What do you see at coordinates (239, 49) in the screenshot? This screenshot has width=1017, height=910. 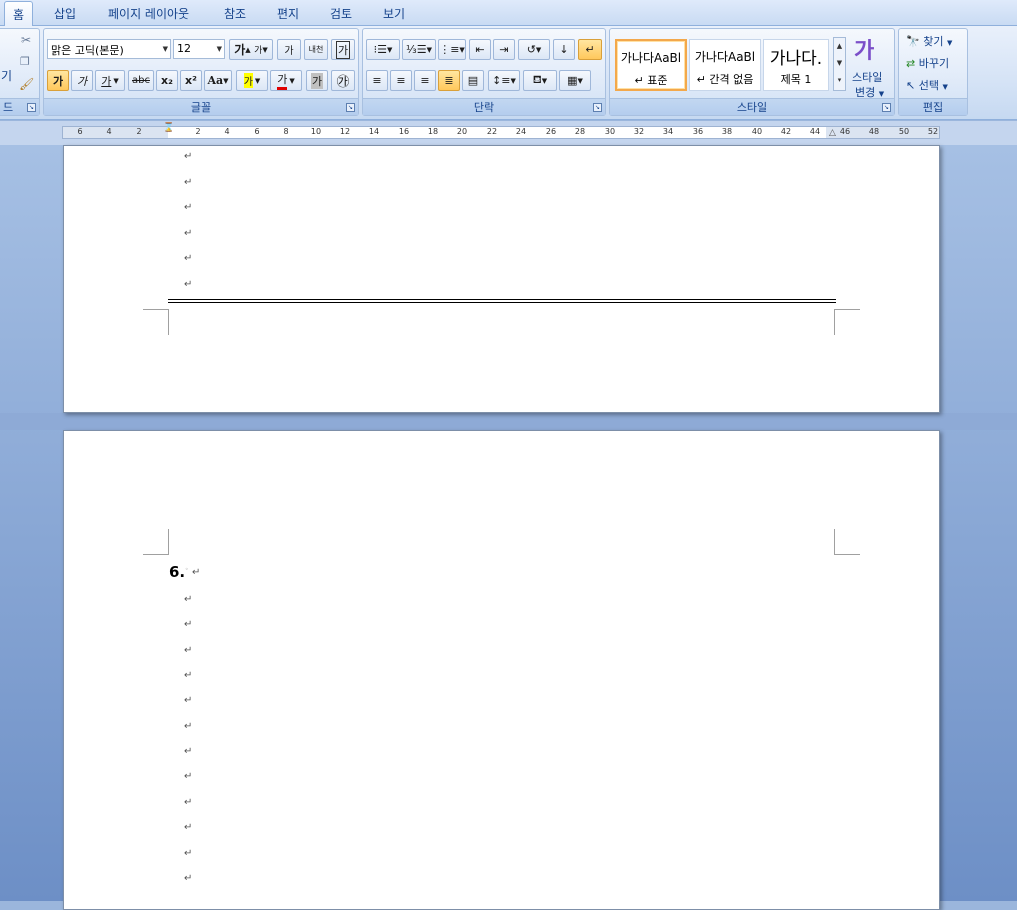 I see `grow-font-button: 가` at bounding box center [239, 49].